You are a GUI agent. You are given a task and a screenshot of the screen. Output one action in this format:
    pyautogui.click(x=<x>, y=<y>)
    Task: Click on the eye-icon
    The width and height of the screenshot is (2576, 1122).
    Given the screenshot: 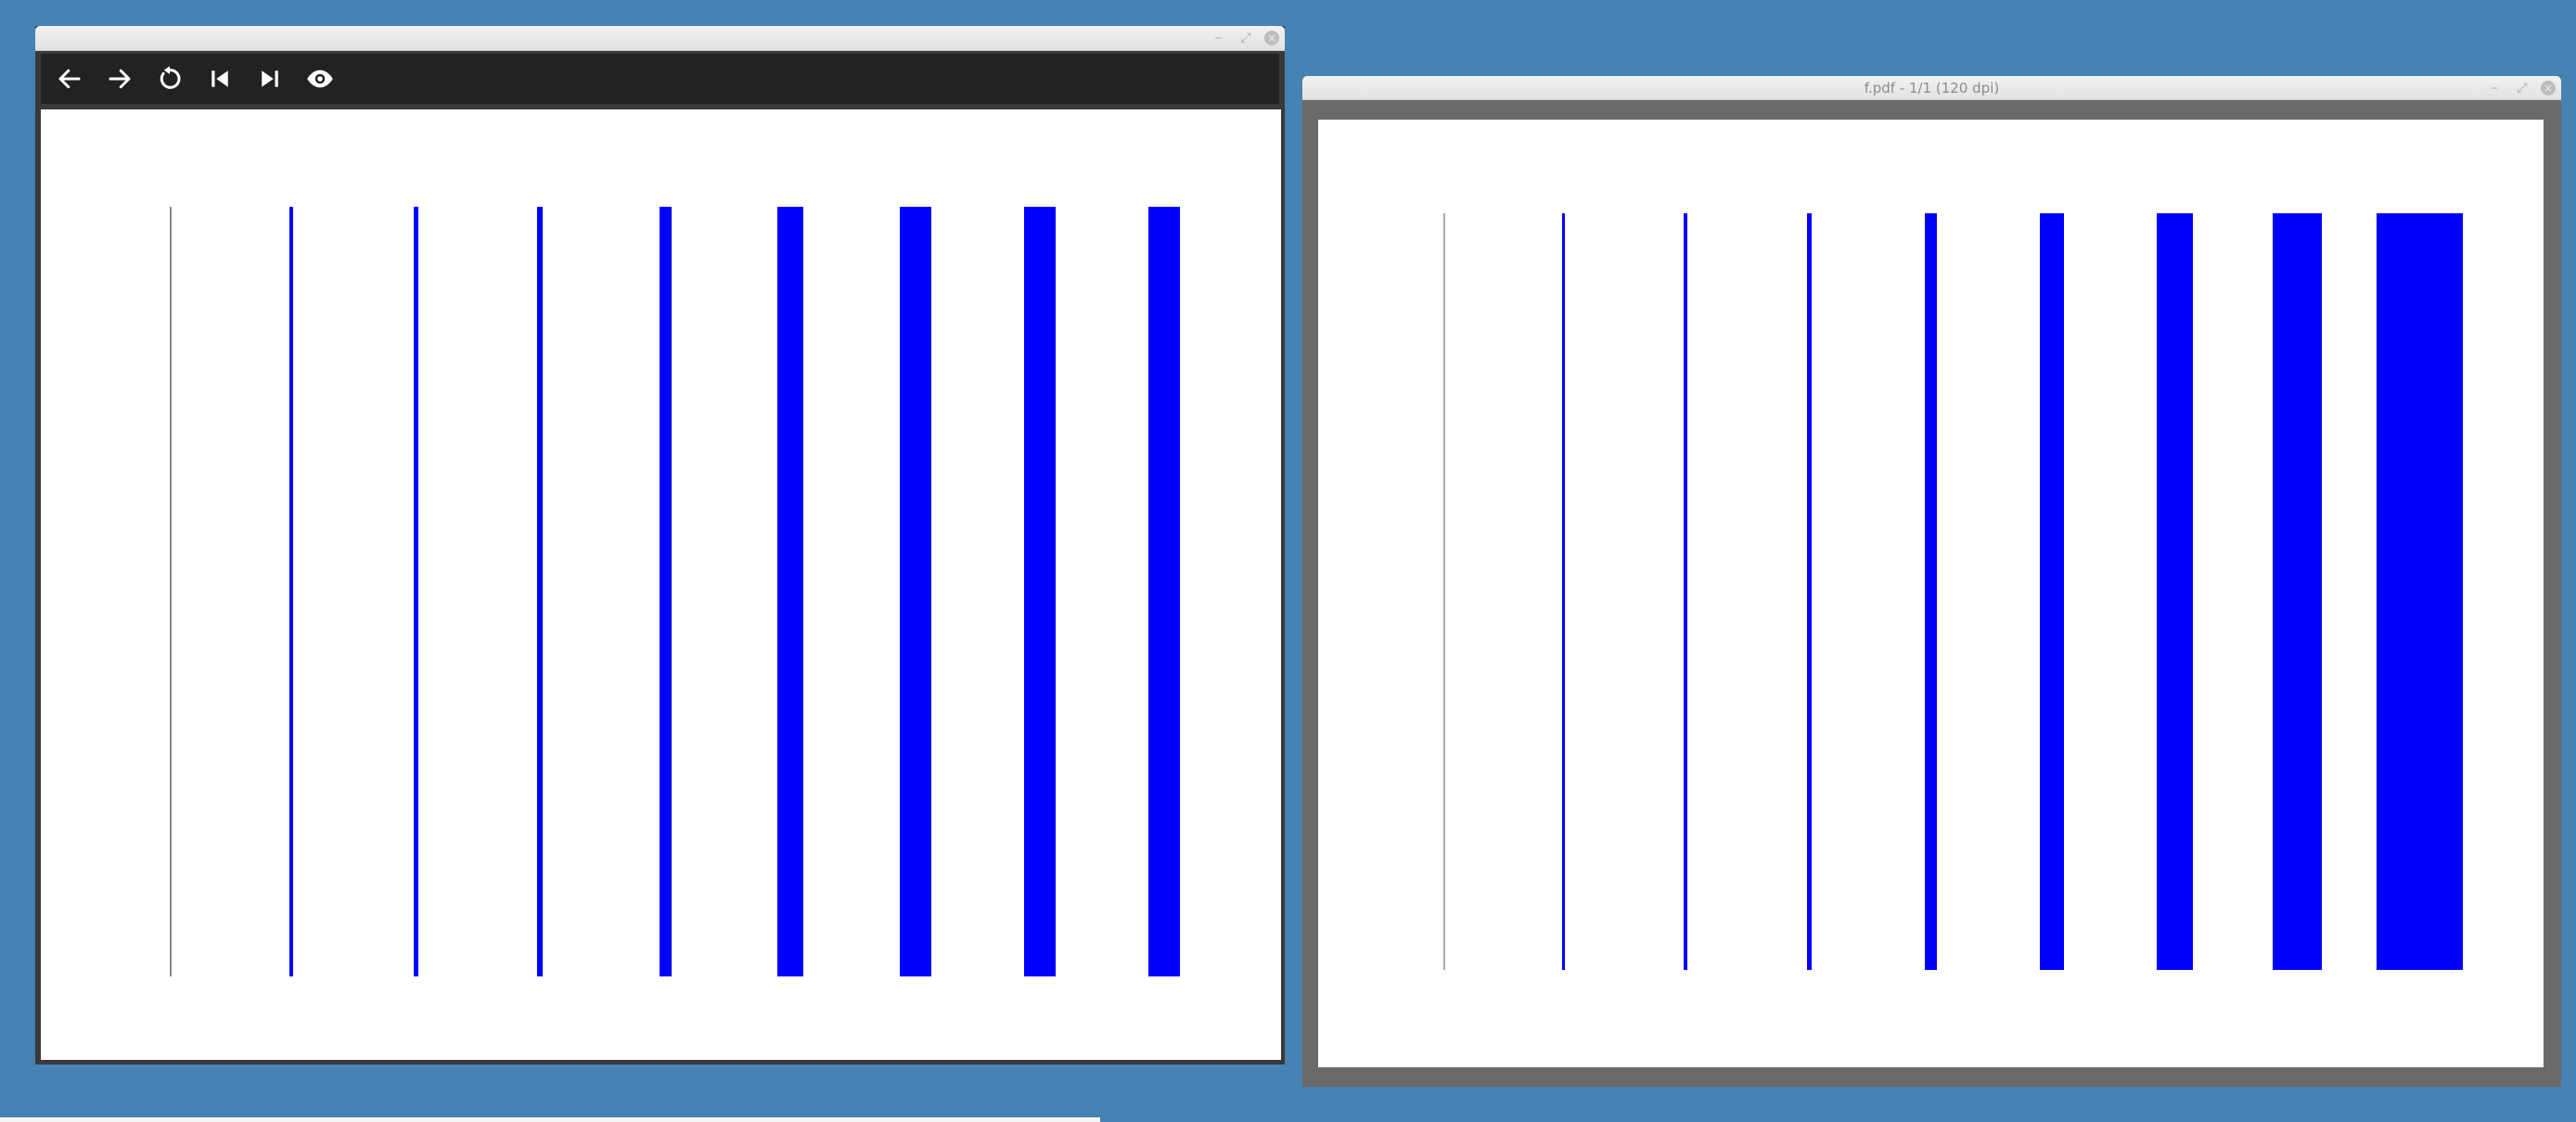 What is the action you would take?
    pyautogui.click(x=320, y=79)
    